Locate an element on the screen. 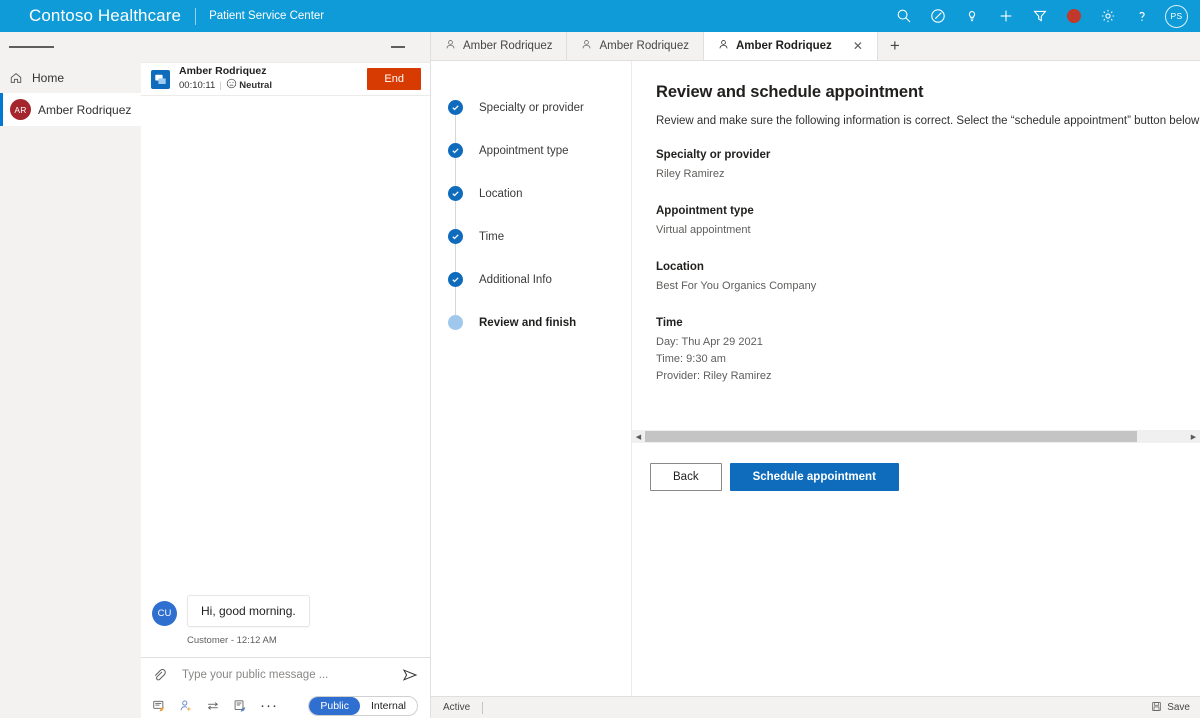 This screenshot has width=1200, height=718. message-avatar: CU is located at coordinates (164, 613).